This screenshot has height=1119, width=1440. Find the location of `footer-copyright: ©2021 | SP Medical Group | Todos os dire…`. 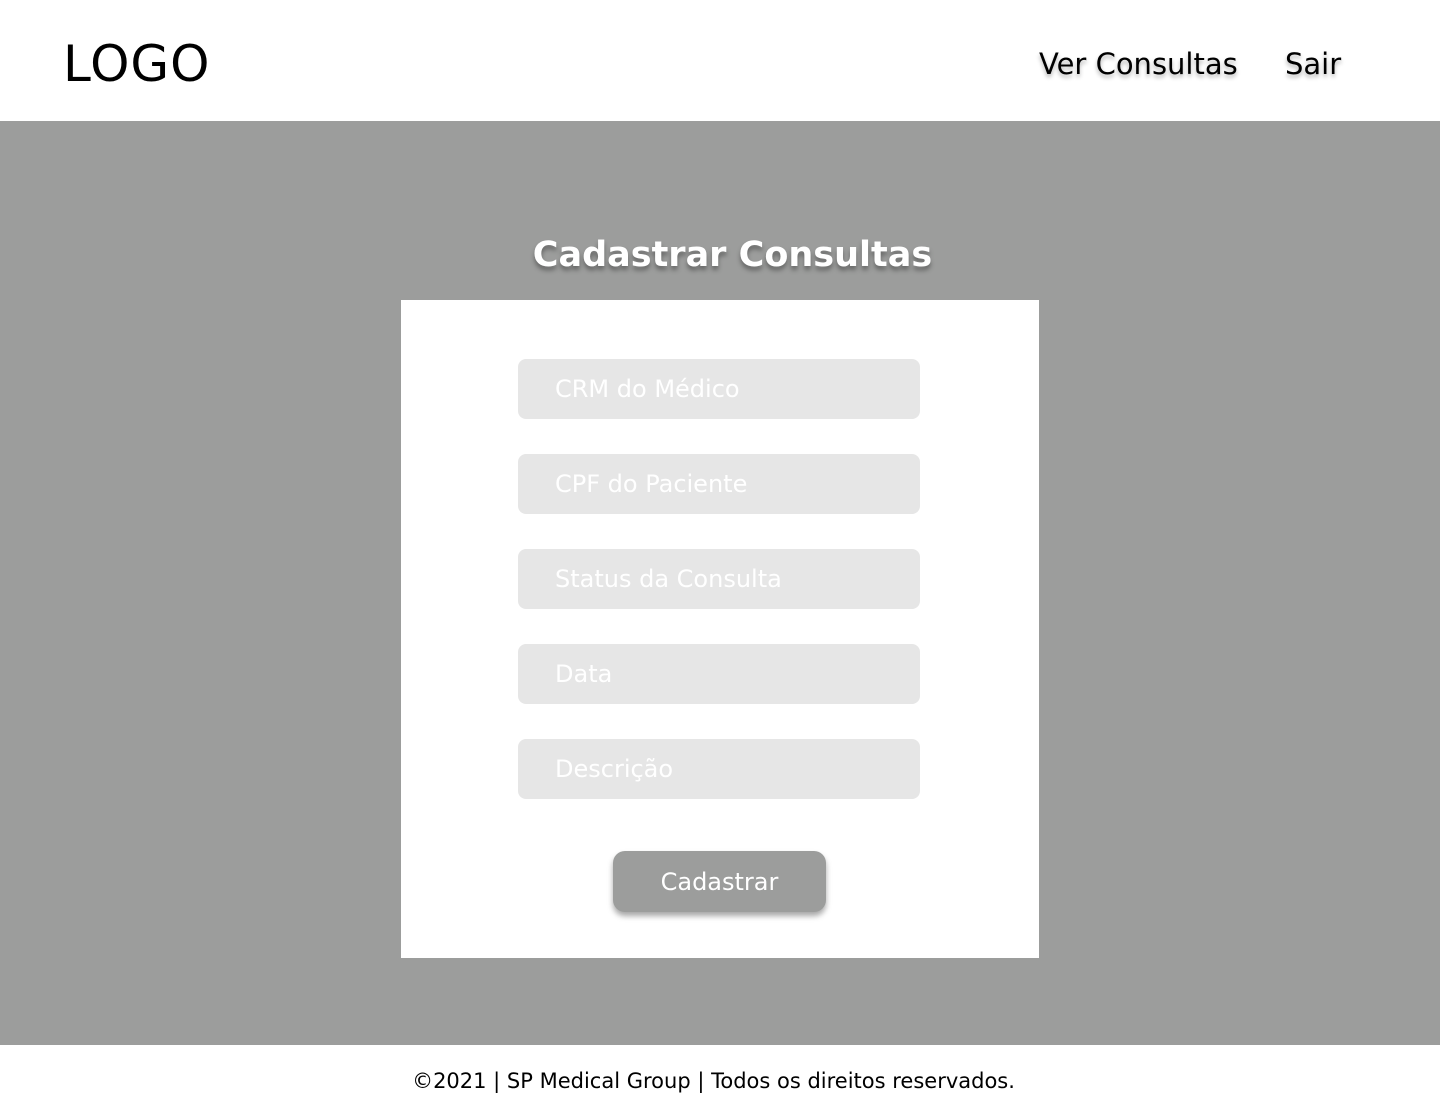

footer-copyright: ©2021 | SP Medical Group | Todos os dire… is located at coordinates (713, 1081).